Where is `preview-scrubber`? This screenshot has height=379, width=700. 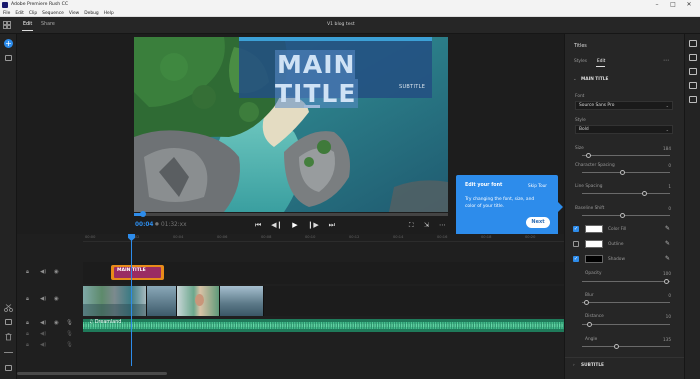
preview-scrubber is located at coordinates (291, 214).